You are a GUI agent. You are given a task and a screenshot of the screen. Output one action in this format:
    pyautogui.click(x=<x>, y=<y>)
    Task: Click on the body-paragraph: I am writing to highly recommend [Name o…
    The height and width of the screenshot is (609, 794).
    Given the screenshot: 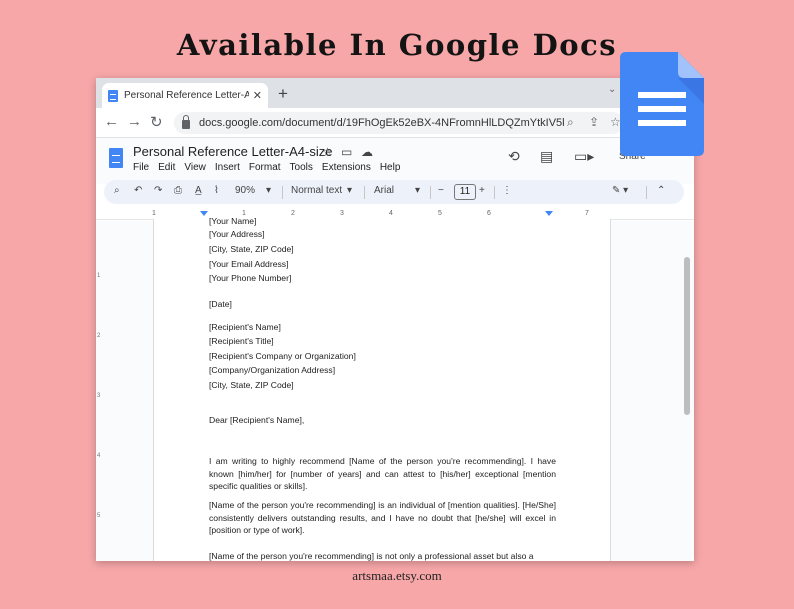 What is the action you would take?
    pyautogui.click(x=382, y=473)
    